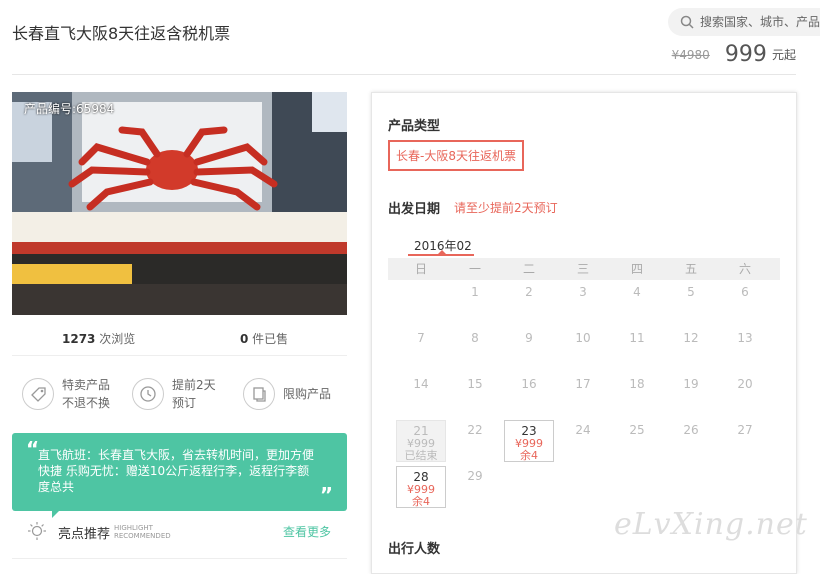  What do you see at coordinates (636, 269) in the screenshot?
I see `weekday-thu: 四` at bounding box center [636, 269].